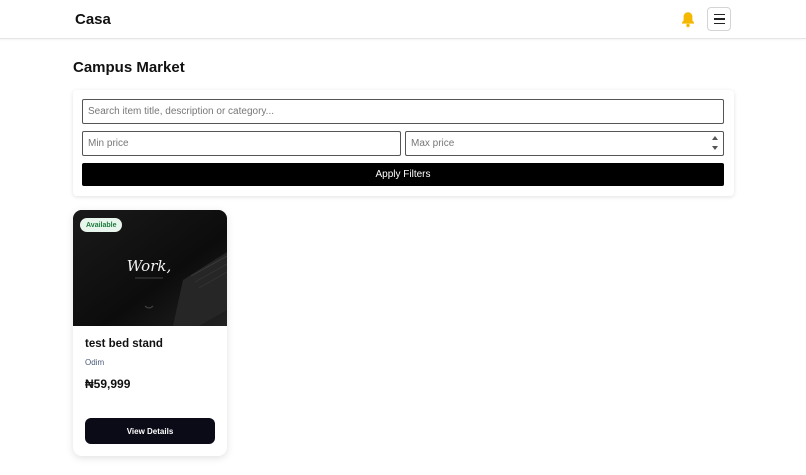 This screenshot has width=806, height=475. What do you see at coordinates (403, 111) in the screenshot?
I see `search-input` at bounding box center [403, 111].